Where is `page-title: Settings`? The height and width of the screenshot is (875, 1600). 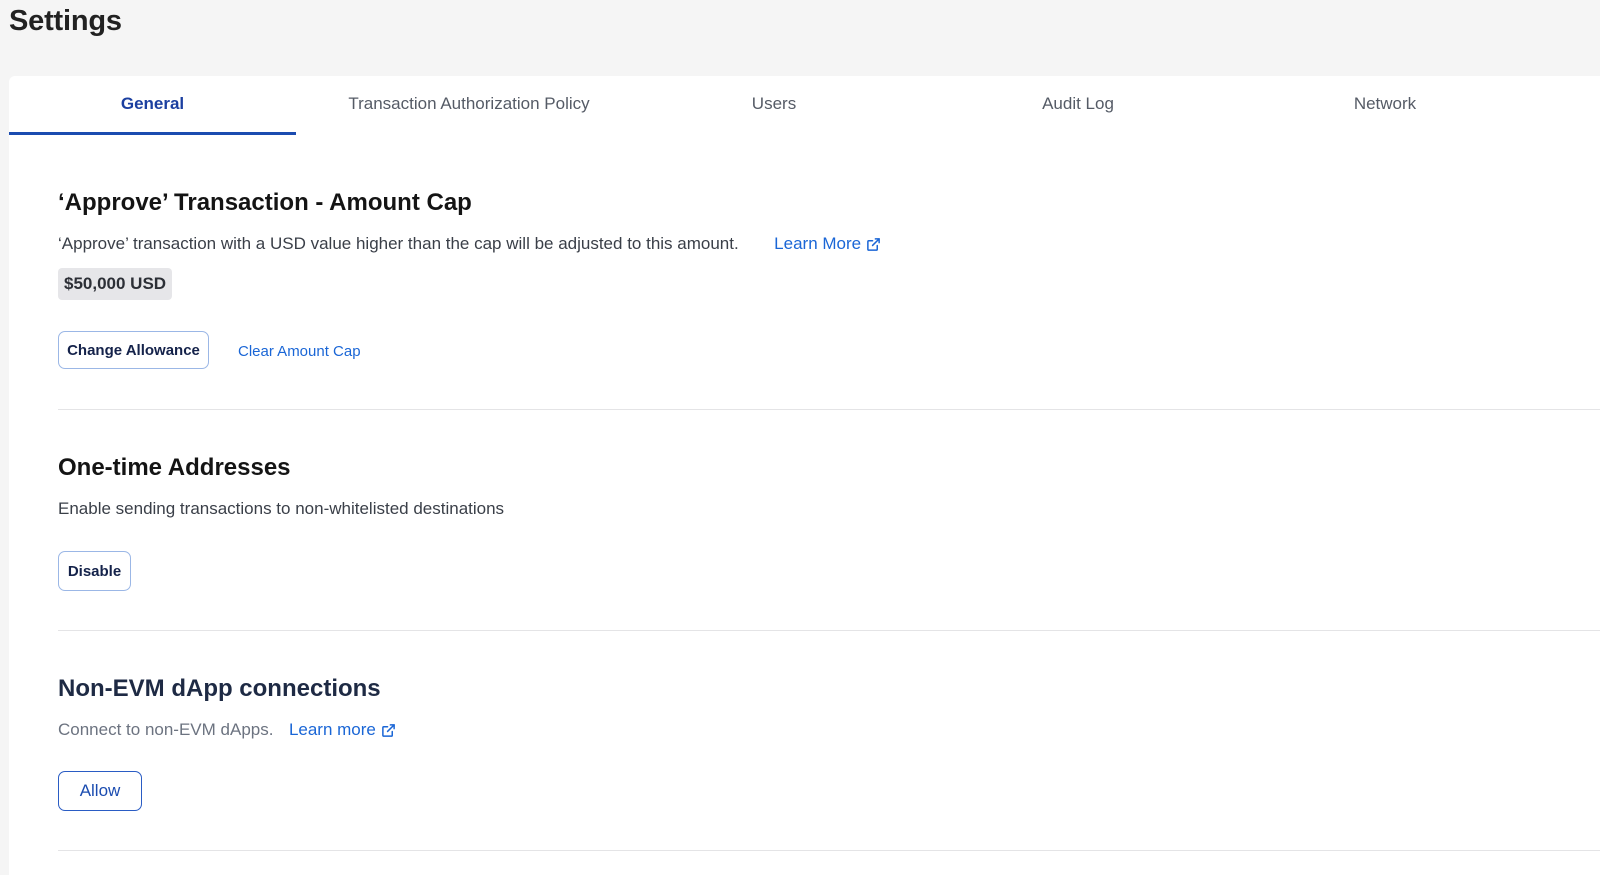 page-title: Settings is located at coordinates (65, 21).